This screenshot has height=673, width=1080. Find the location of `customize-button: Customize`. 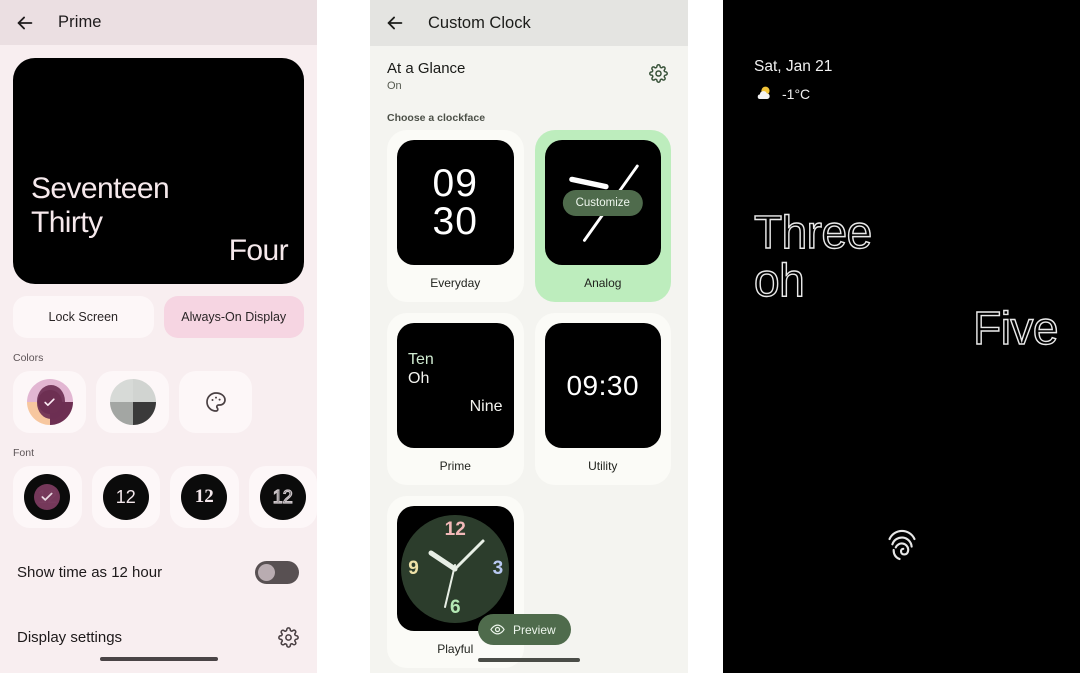

customize-button: Customize is located at coordinates (602, 202).